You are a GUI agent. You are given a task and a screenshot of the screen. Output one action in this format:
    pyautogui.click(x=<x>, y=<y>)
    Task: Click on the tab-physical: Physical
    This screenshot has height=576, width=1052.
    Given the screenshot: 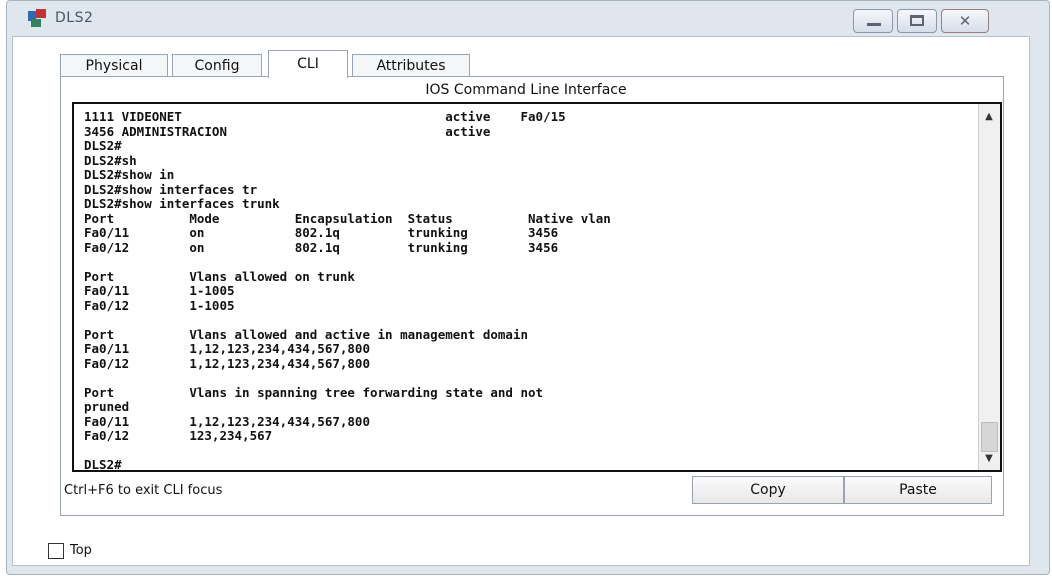 What is the action you would take?
    pyautogui.click(x=114, y=65)
    